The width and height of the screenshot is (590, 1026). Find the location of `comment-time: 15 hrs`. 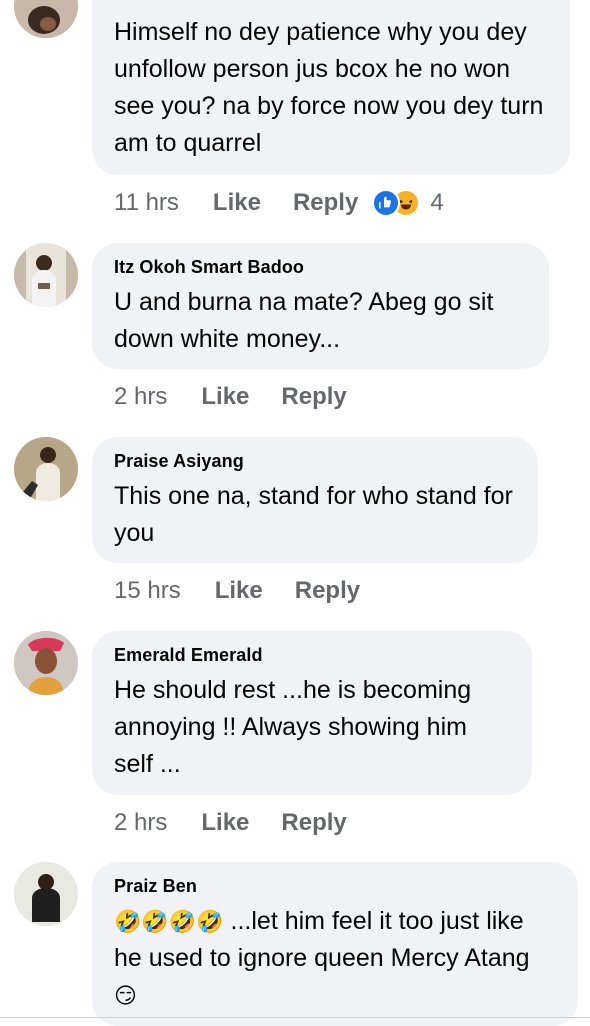

comment-time: 15 hrs is located at coordinates (147, 590).